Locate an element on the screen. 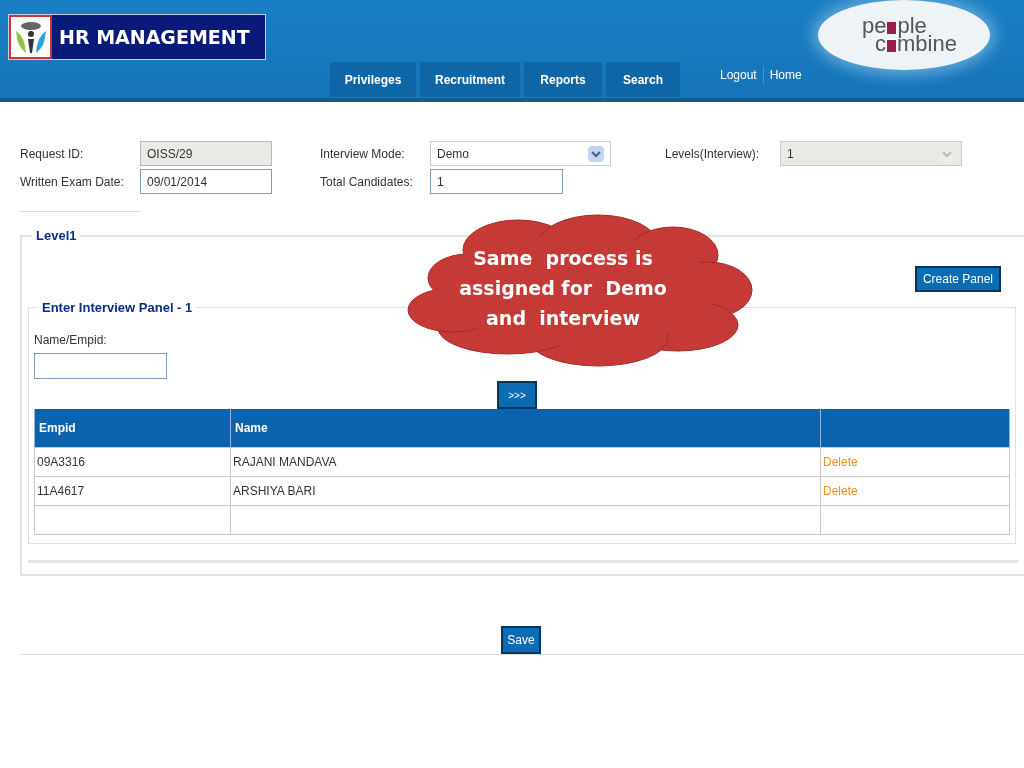 The height and width of the screenshot is (768, 1024). nav-link: Logout is located at coordinates (738, 75).